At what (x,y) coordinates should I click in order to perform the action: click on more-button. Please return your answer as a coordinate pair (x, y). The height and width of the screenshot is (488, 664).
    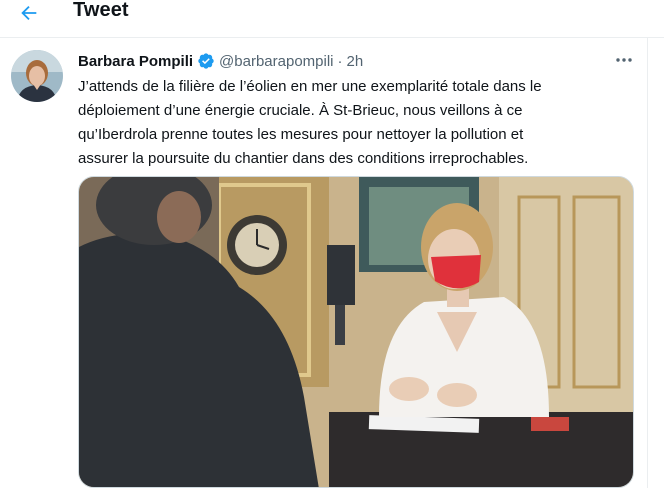
    Looking at the image, I should click on (624, 60).